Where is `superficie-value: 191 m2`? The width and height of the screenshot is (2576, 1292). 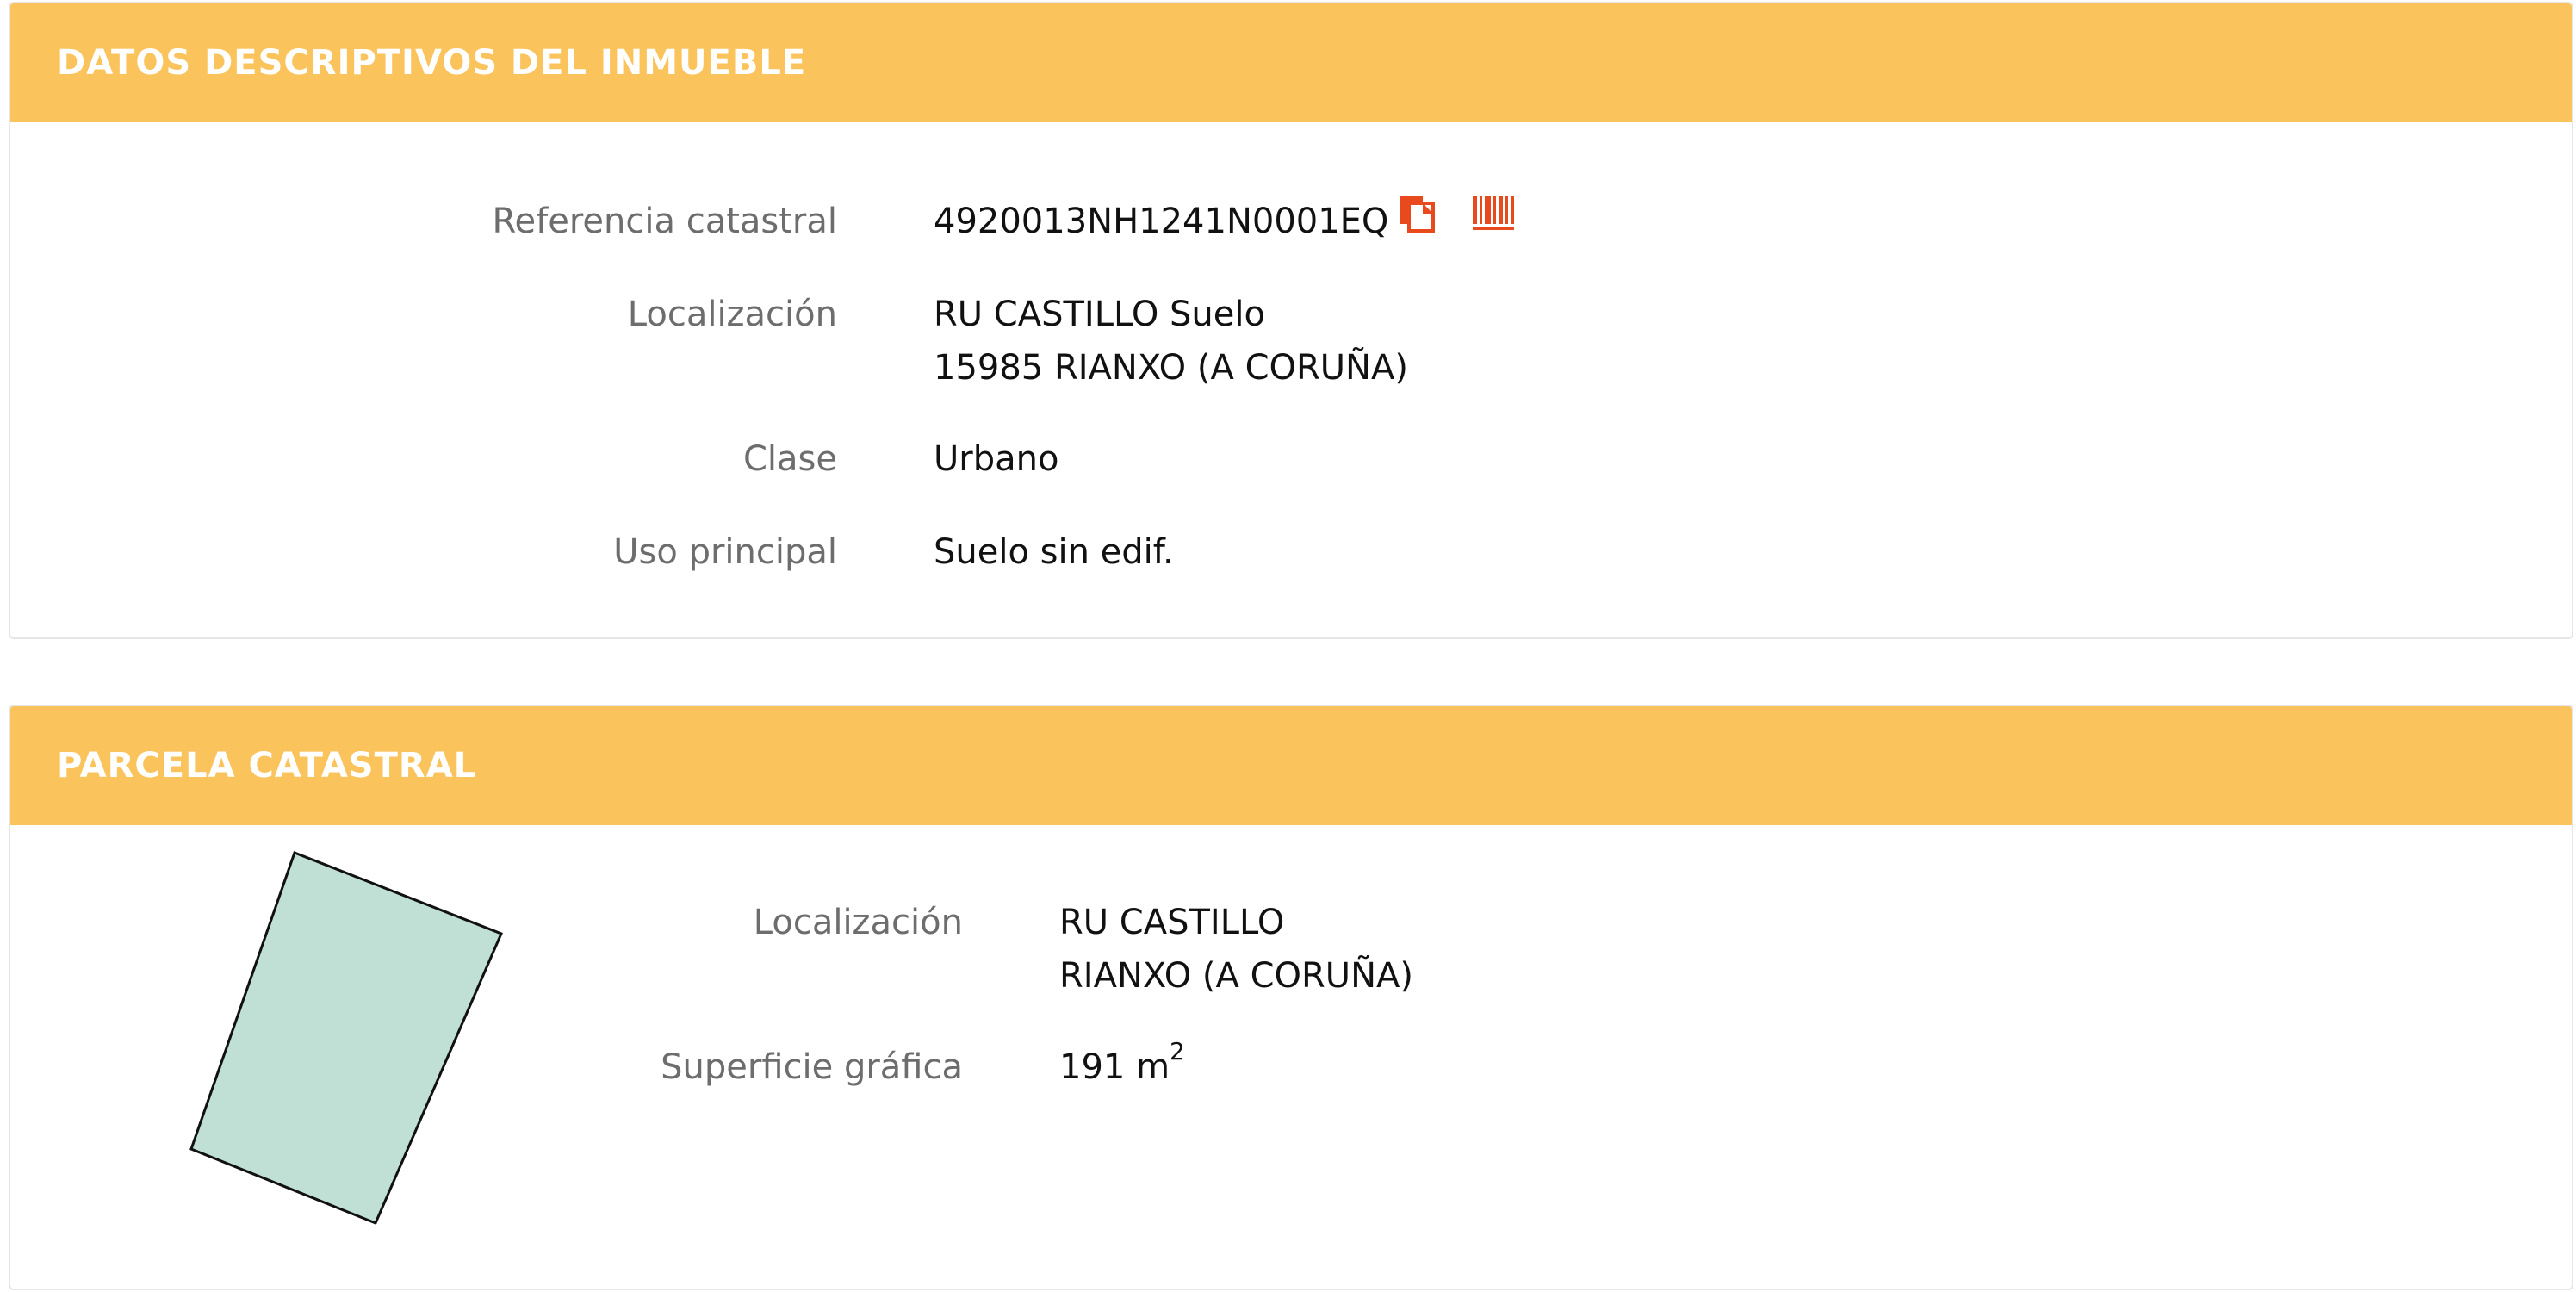
superficie-value: 191 m2 is located at coordinates (1122, 1067).